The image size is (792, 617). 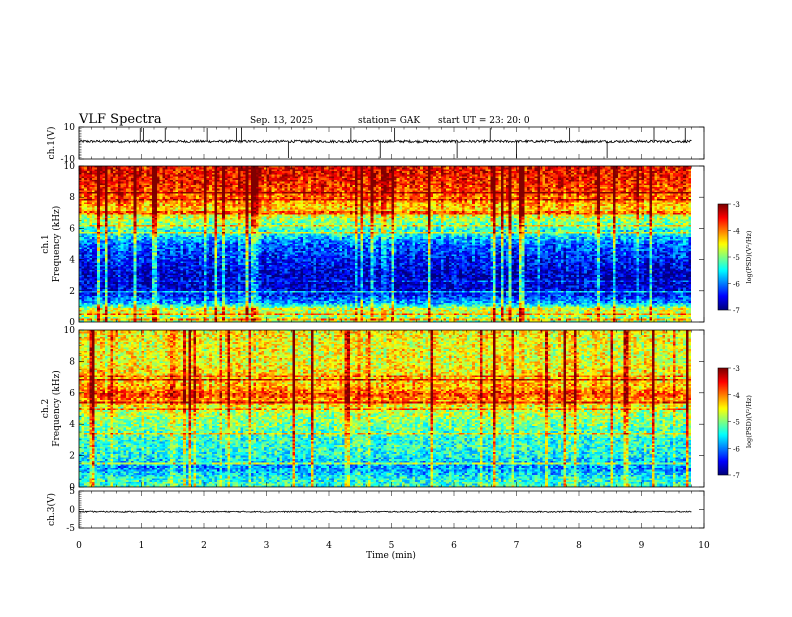 What do you see at coordinates (281, 121) in the screenshot?
I see `date-label: Sep. 13, 2025` at bounding box center [281, 121].